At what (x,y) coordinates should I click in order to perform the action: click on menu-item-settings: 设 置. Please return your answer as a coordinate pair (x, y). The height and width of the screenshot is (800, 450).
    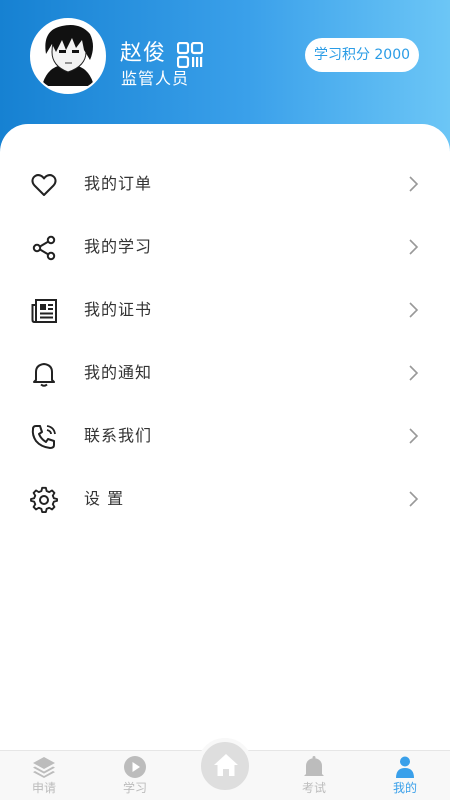
    Looking at the image, I should click on (225, 499).